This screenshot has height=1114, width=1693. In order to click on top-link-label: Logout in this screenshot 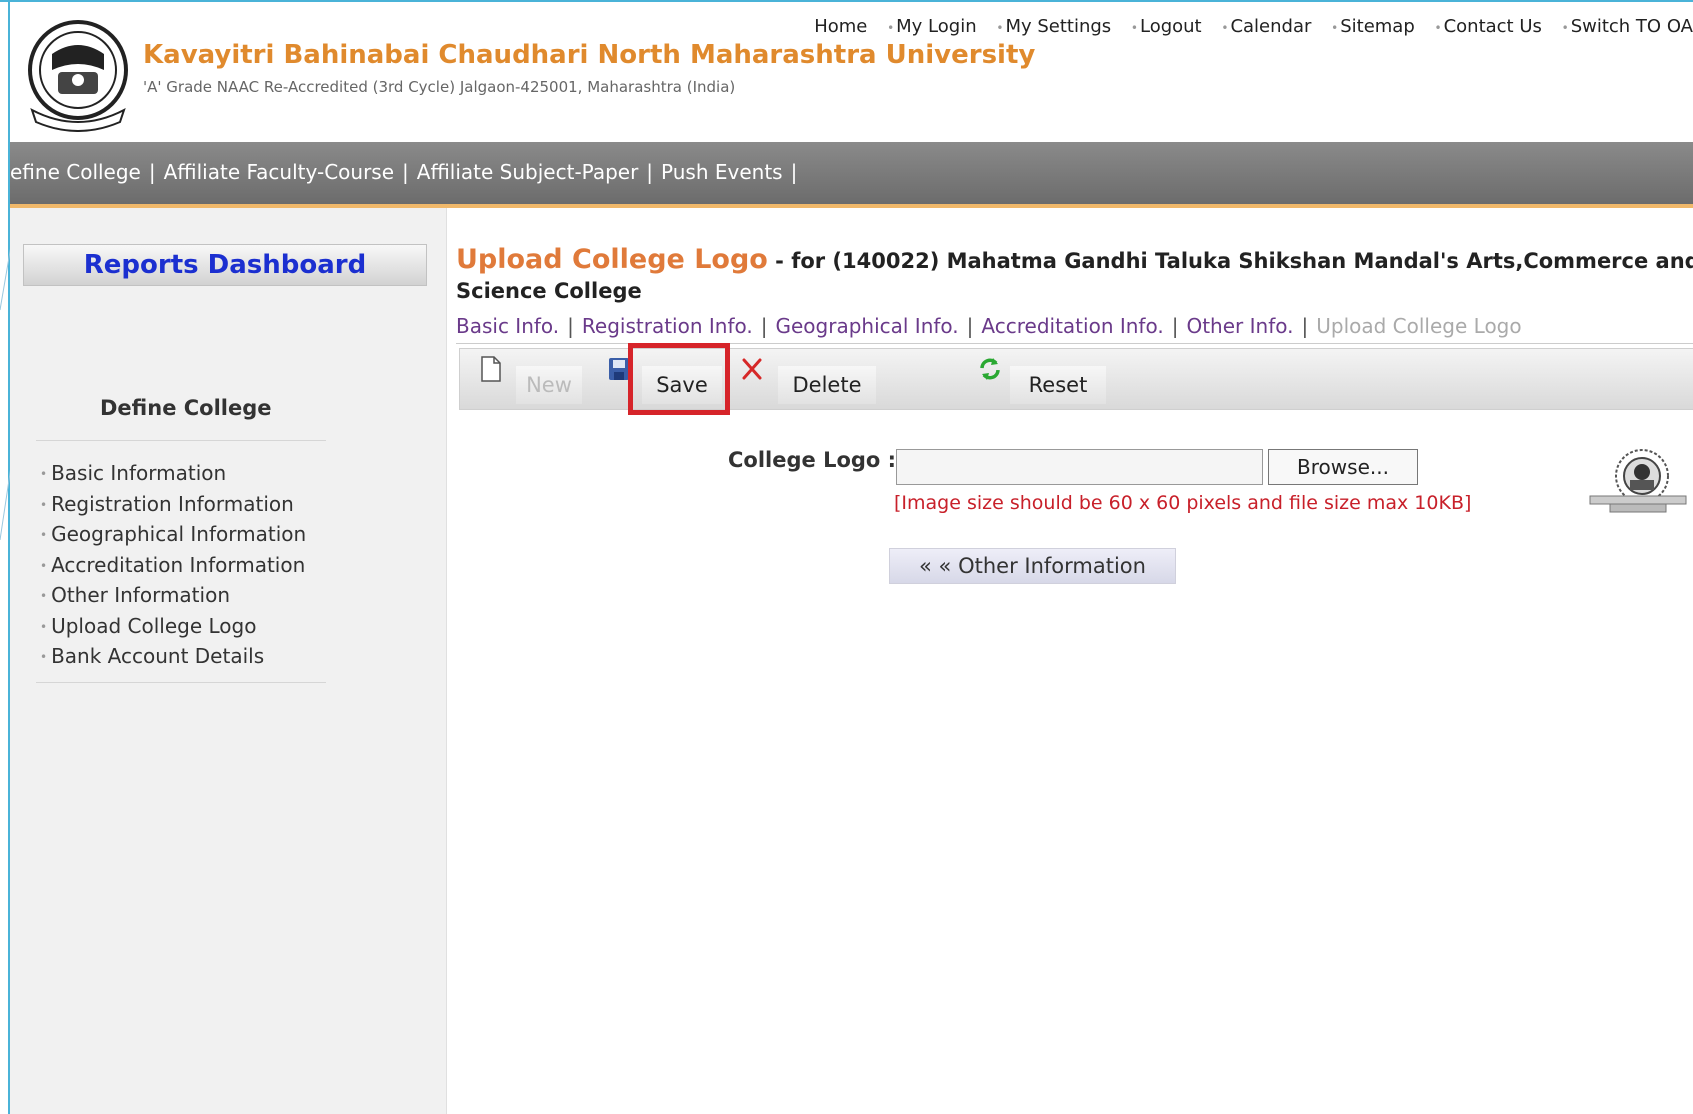, I will do `click(1170, 26)`.